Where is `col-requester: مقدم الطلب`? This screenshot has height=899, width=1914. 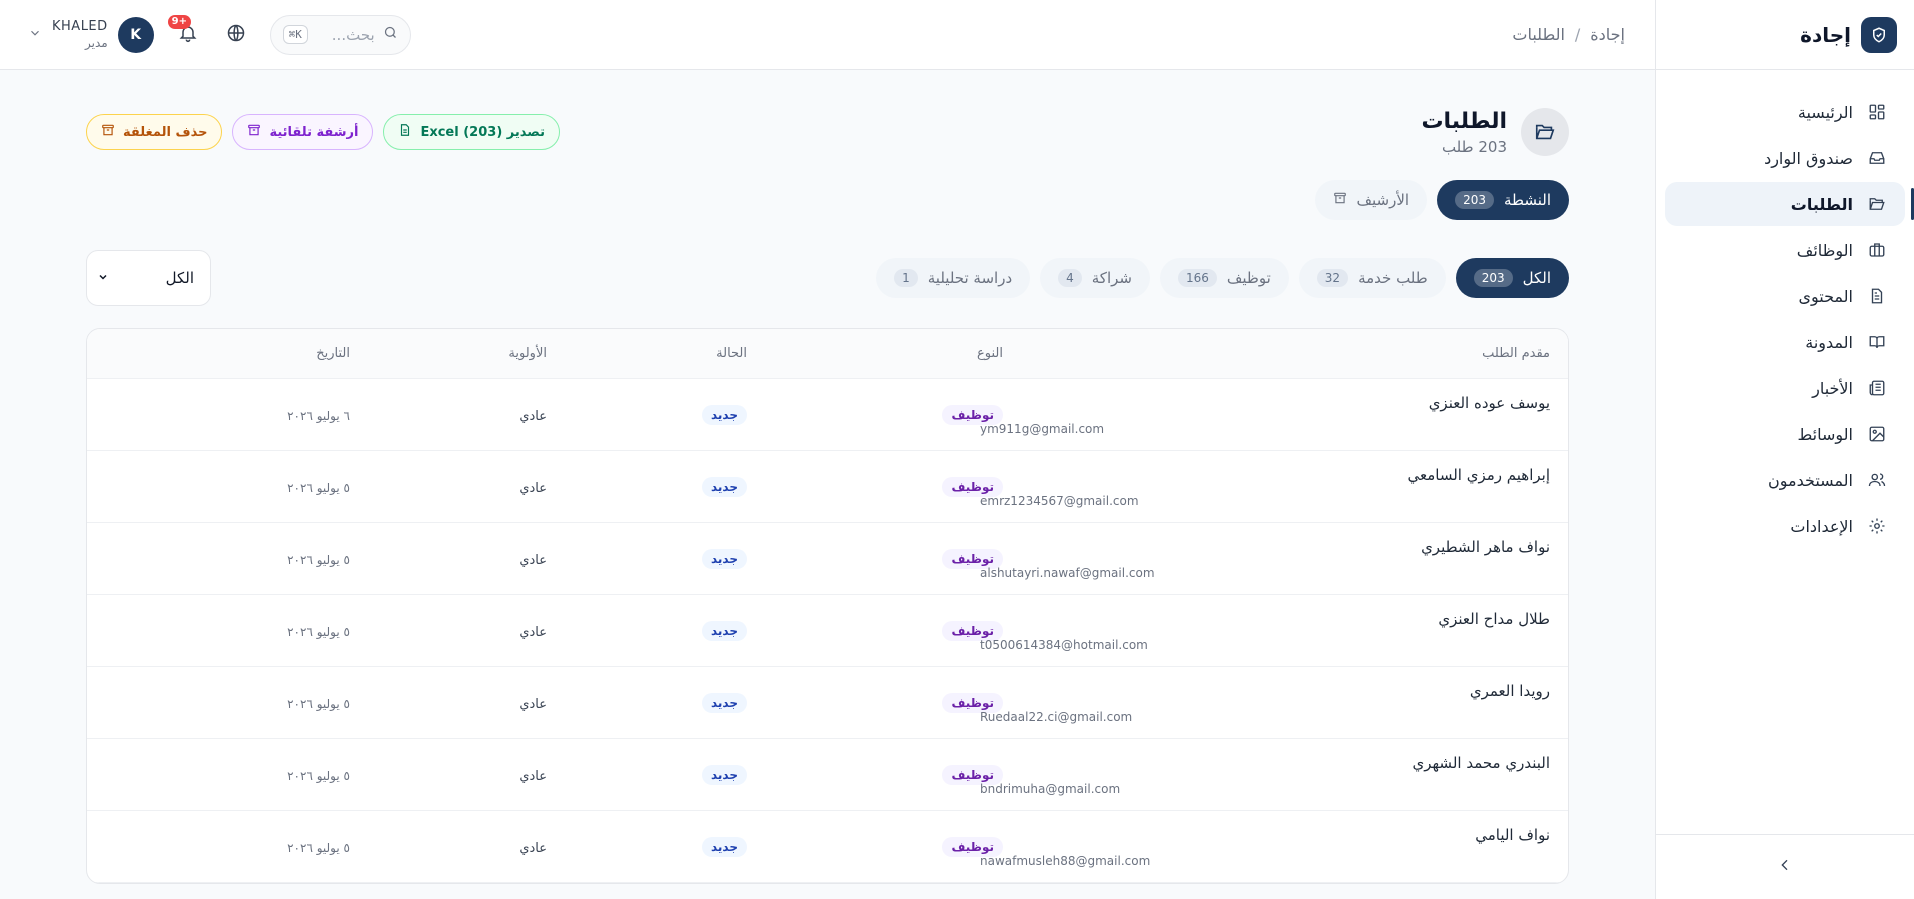
col-requester: مقدم الطلب is located at coordinates (1285, 353).